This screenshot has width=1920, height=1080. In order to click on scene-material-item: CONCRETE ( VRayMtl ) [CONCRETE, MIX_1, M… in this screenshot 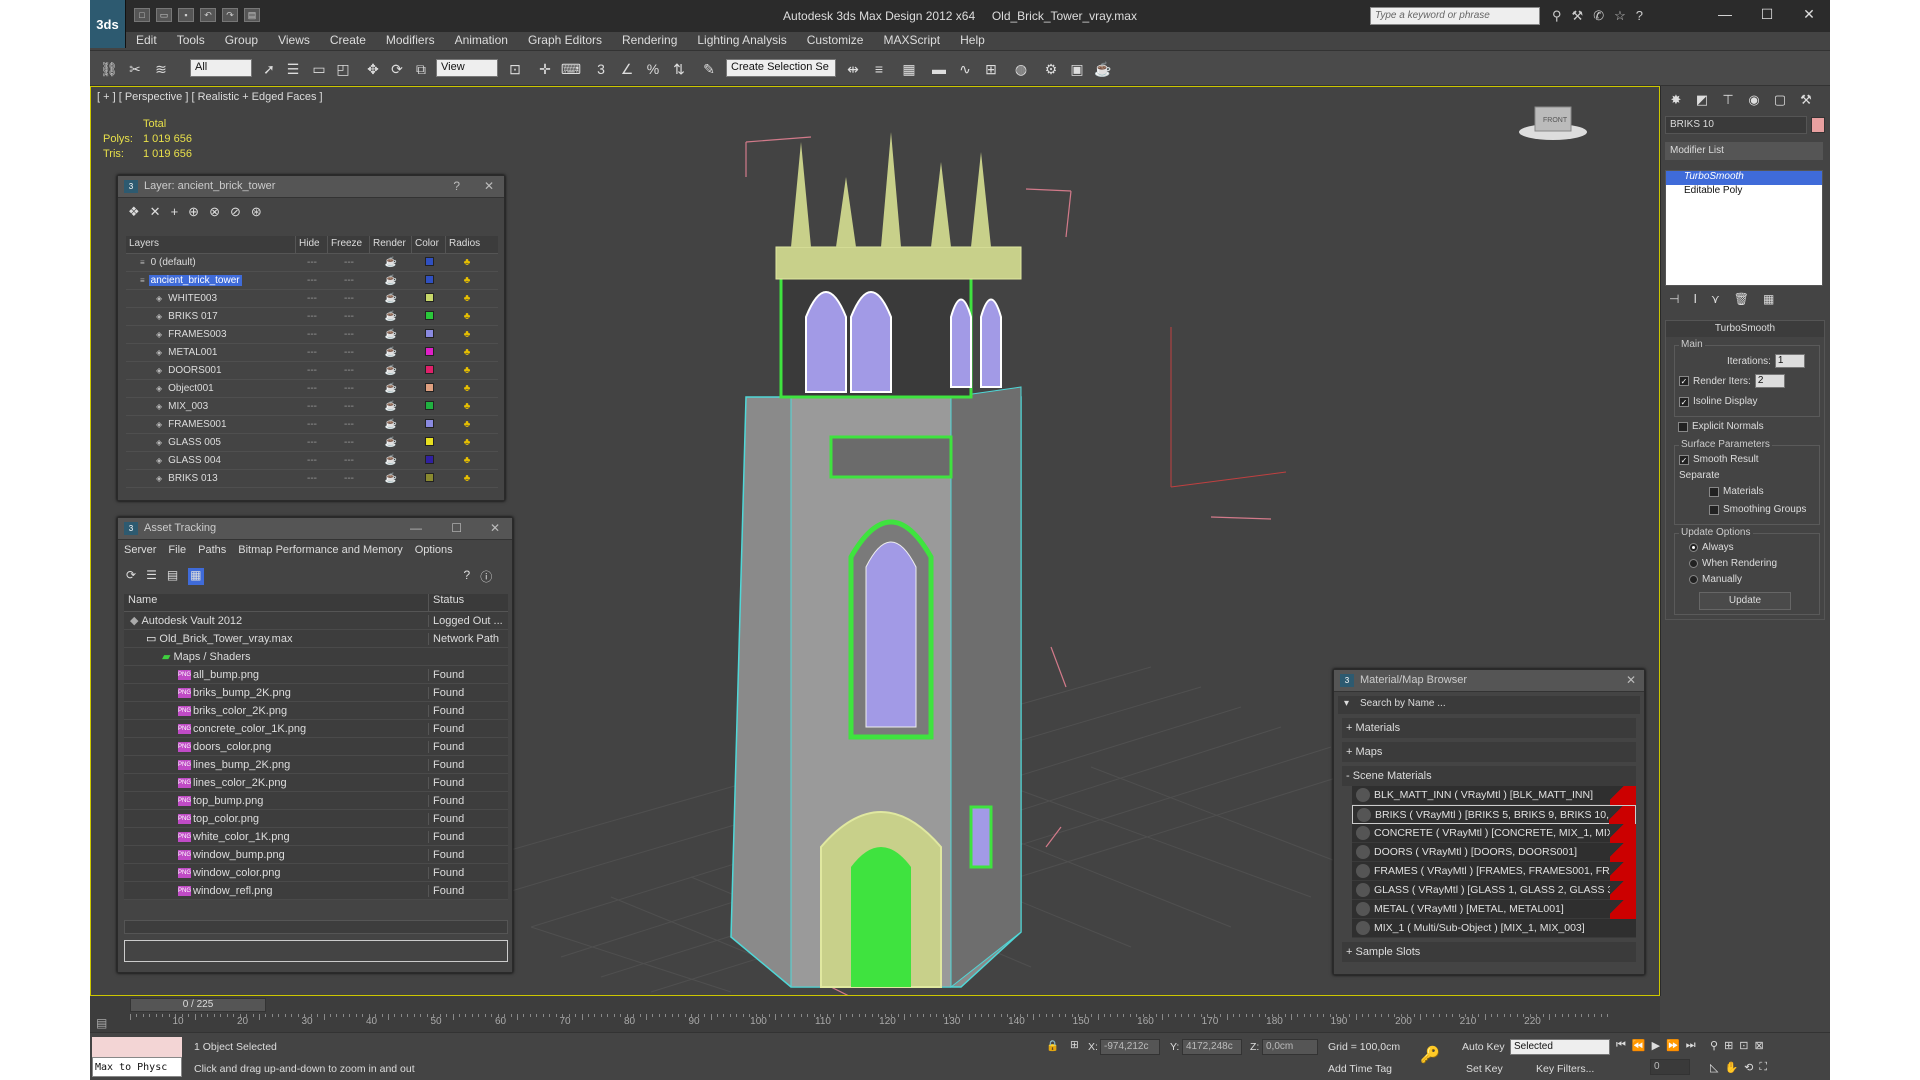, I will do `click(1494, 833)`.